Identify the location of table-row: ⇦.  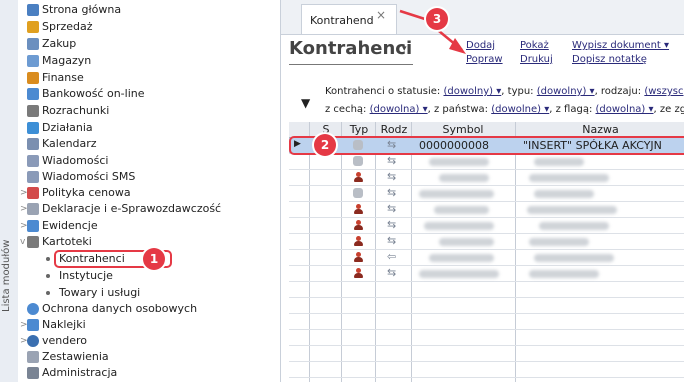
(486, 258).